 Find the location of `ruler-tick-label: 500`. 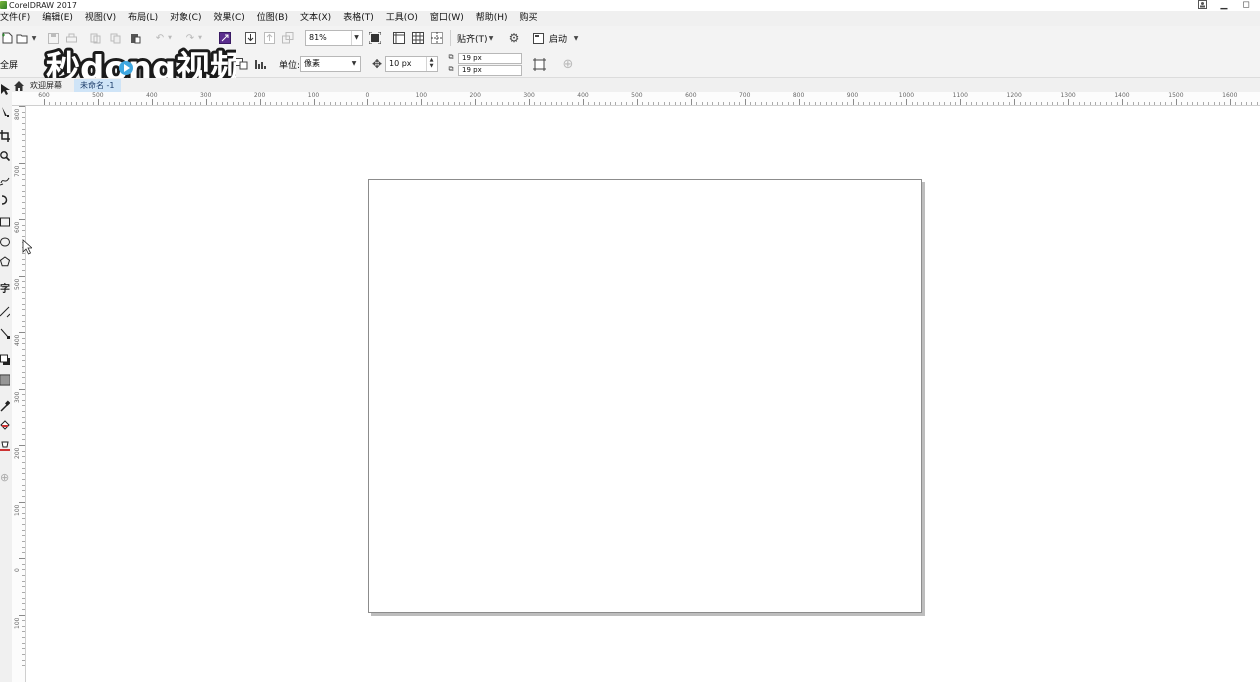

ruler-tick-label: 500 is located at coordinates (17, 284).